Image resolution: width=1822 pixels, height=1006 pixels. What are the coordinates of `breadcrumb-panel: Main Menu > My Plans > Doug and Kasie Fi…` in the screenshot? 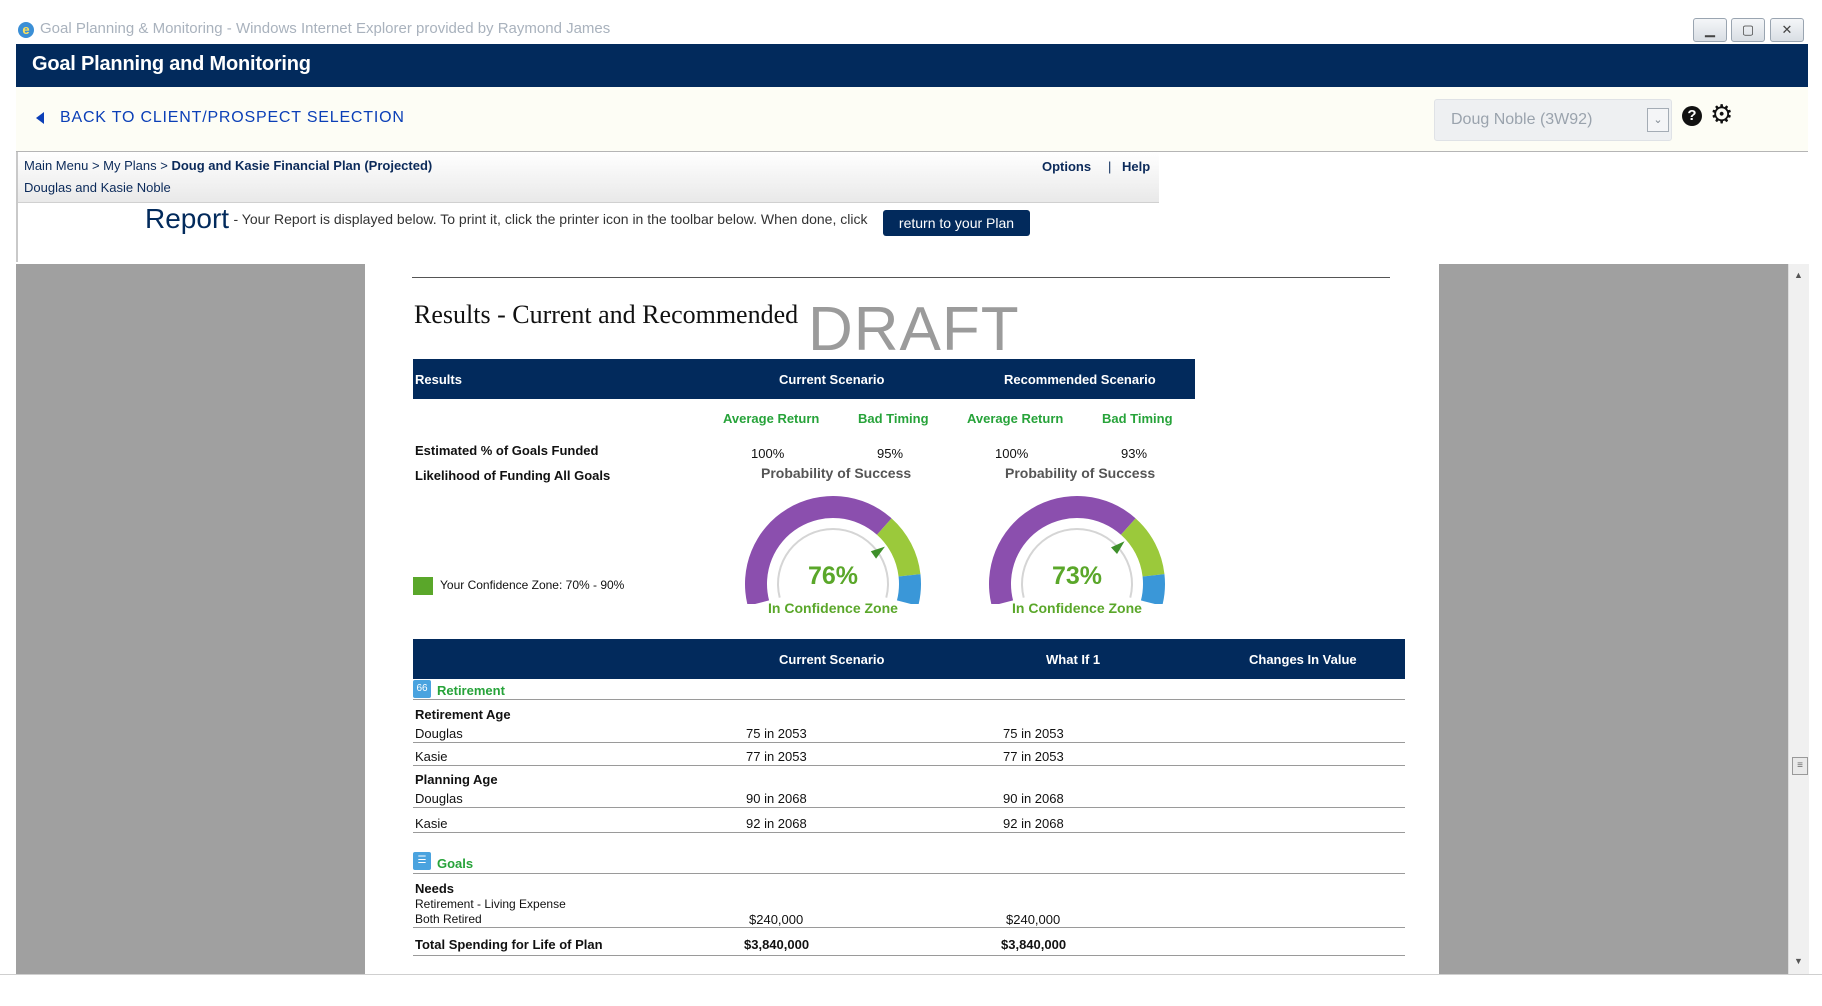 It's located at (588, 177).